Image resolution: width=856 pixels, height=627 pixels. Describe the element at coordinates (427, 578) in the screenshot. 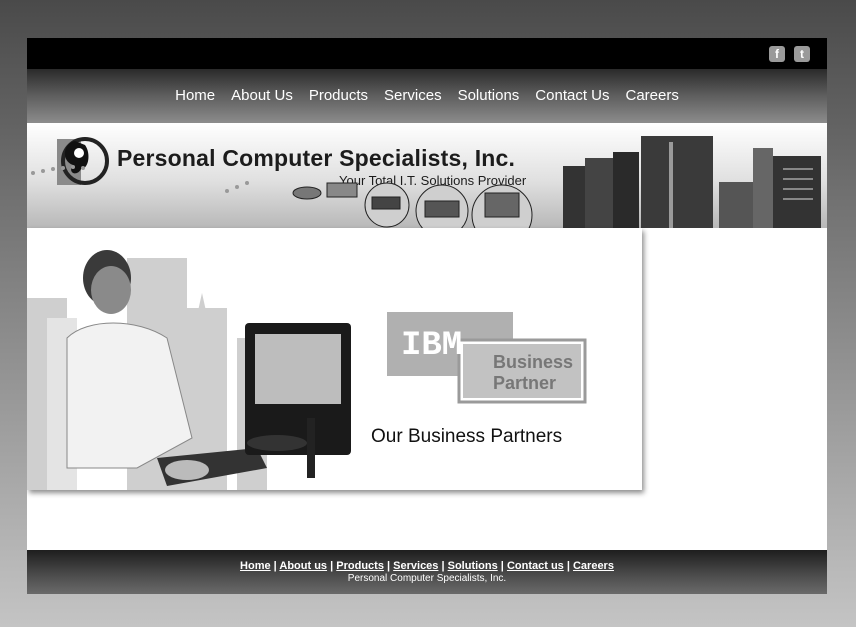

I see `footer-copyright: Personal Computer Specialists, Inc.` at that location.